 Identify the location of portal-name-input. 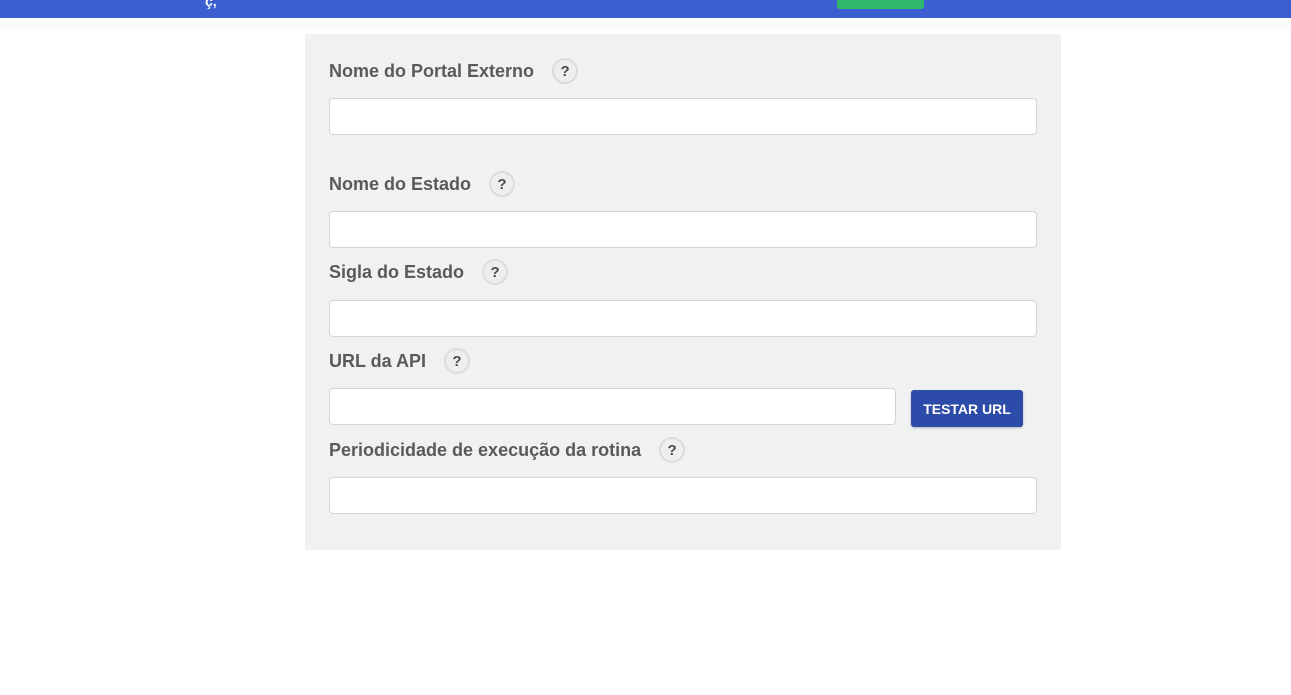
(683, 116).